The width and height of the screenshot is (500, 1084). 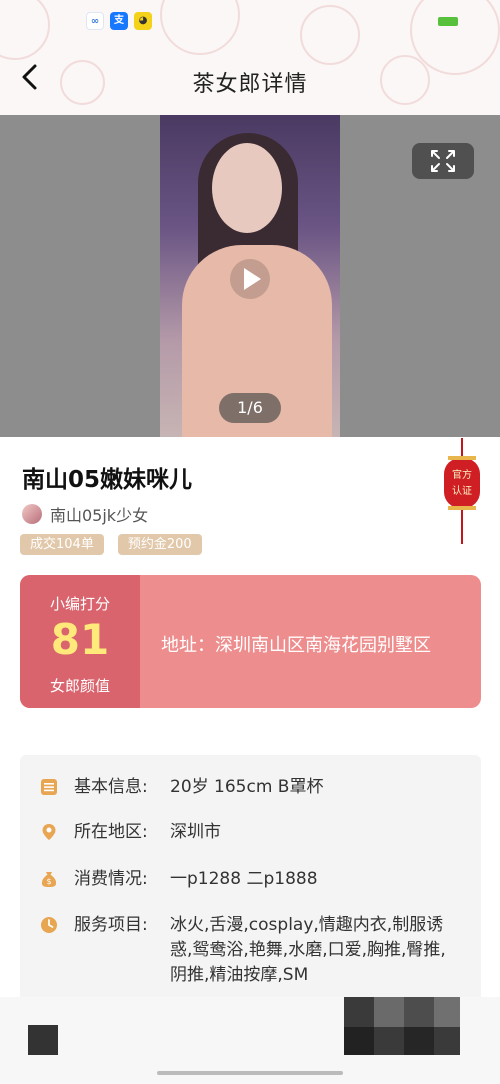 I want to click on score-top-label: 小编打分, so click(x=79, y=604).